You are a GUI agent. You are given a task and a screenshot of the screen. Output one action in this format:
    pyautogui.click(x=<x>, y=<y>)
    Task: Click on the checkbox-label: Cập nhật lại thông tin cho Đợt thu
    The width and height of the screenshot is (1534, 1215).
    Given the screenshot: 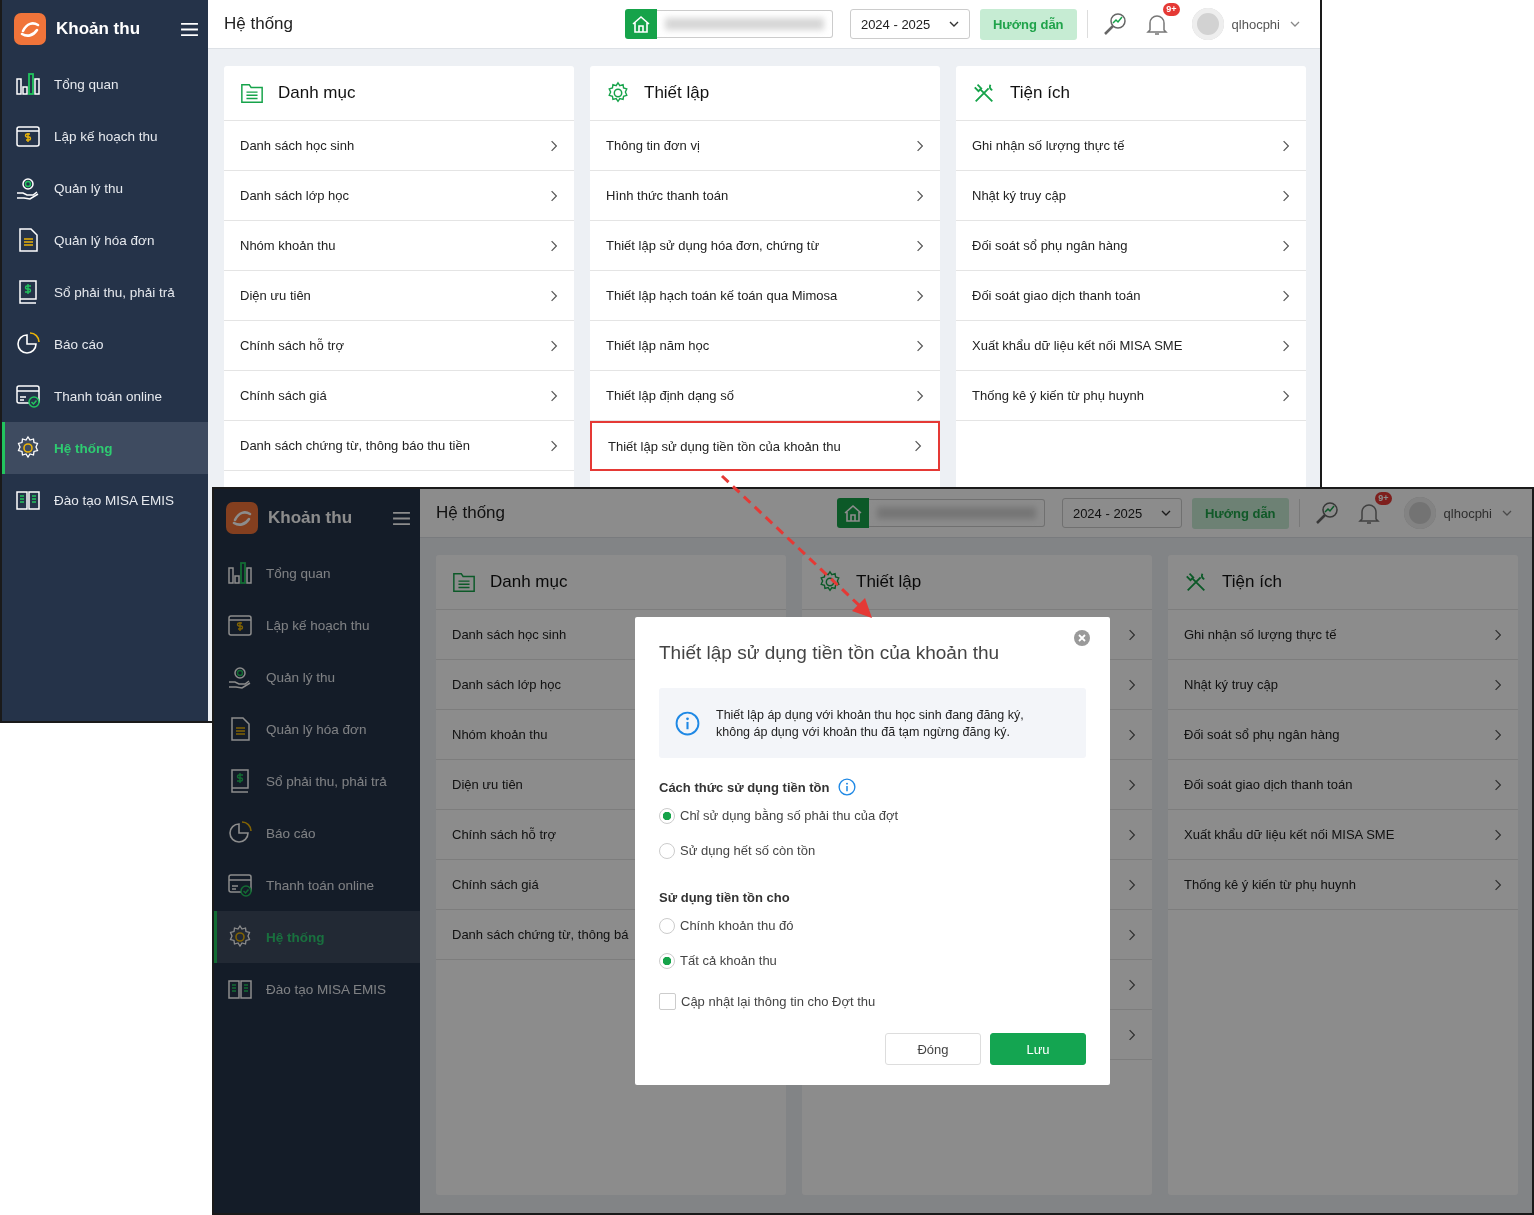 What is the action you would take?
    pyautogui.click(x=778, y=1001)
    